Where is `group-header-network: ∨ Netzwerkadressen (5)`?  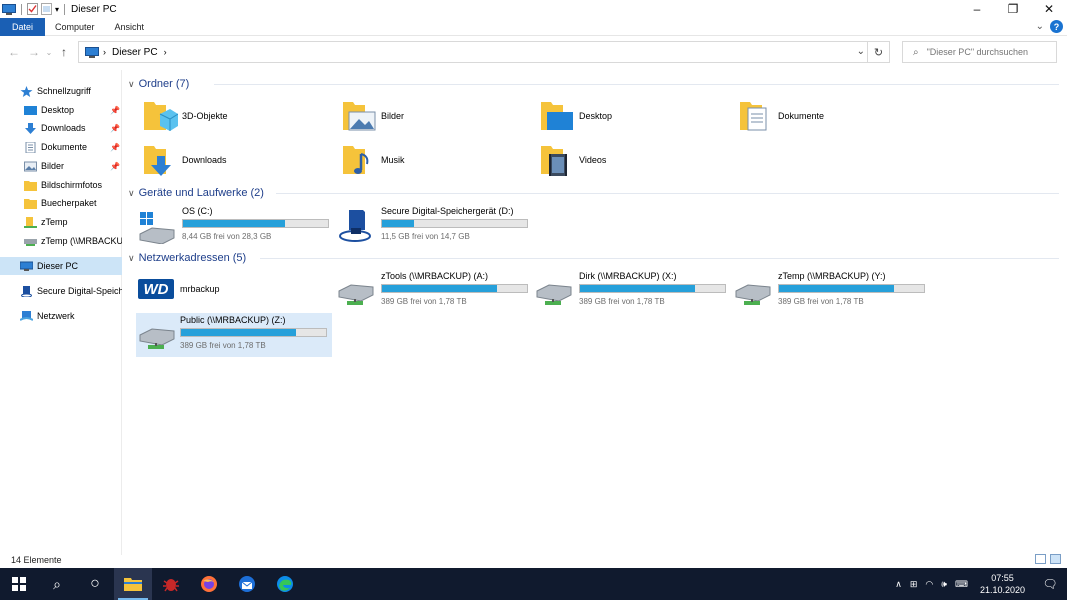
group-header-network: ∨ Netzwerkadressen (5) is located at coordinates (187, 258).